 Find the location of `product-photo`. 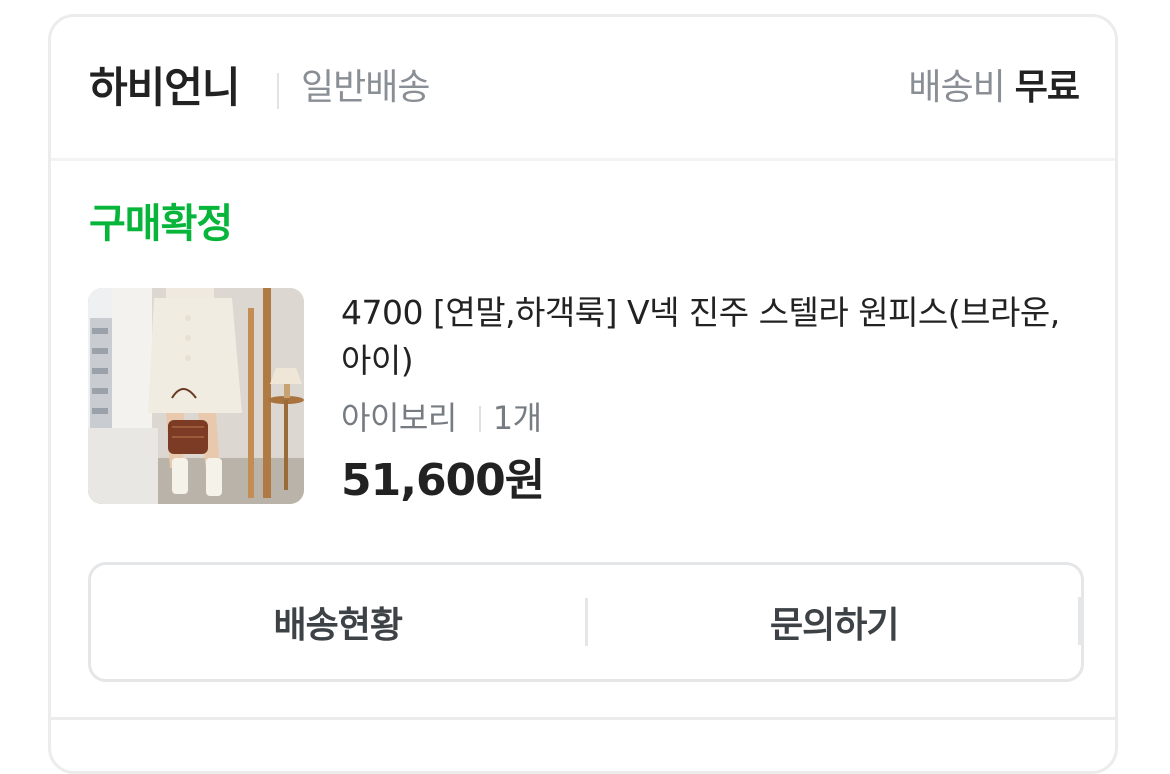

product-photo is located at coordinates (196, 396).